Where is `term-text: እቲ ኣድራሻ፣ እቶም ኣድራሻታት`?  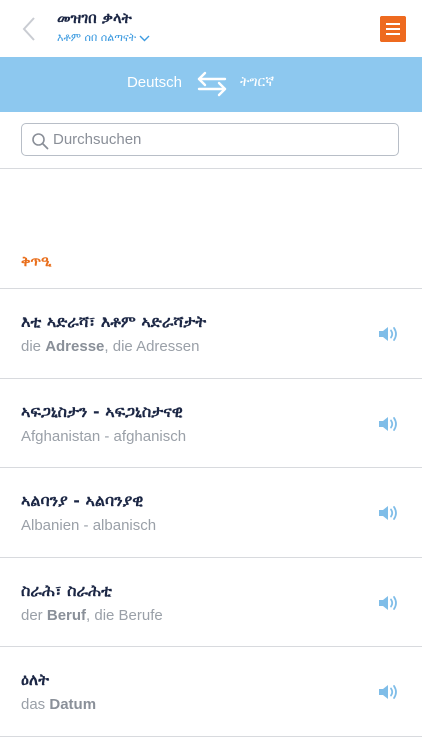 term-text: እቲ ኣድራሻ፣ እቶም ኣድራሻታት is located at coordinates (114, 321).